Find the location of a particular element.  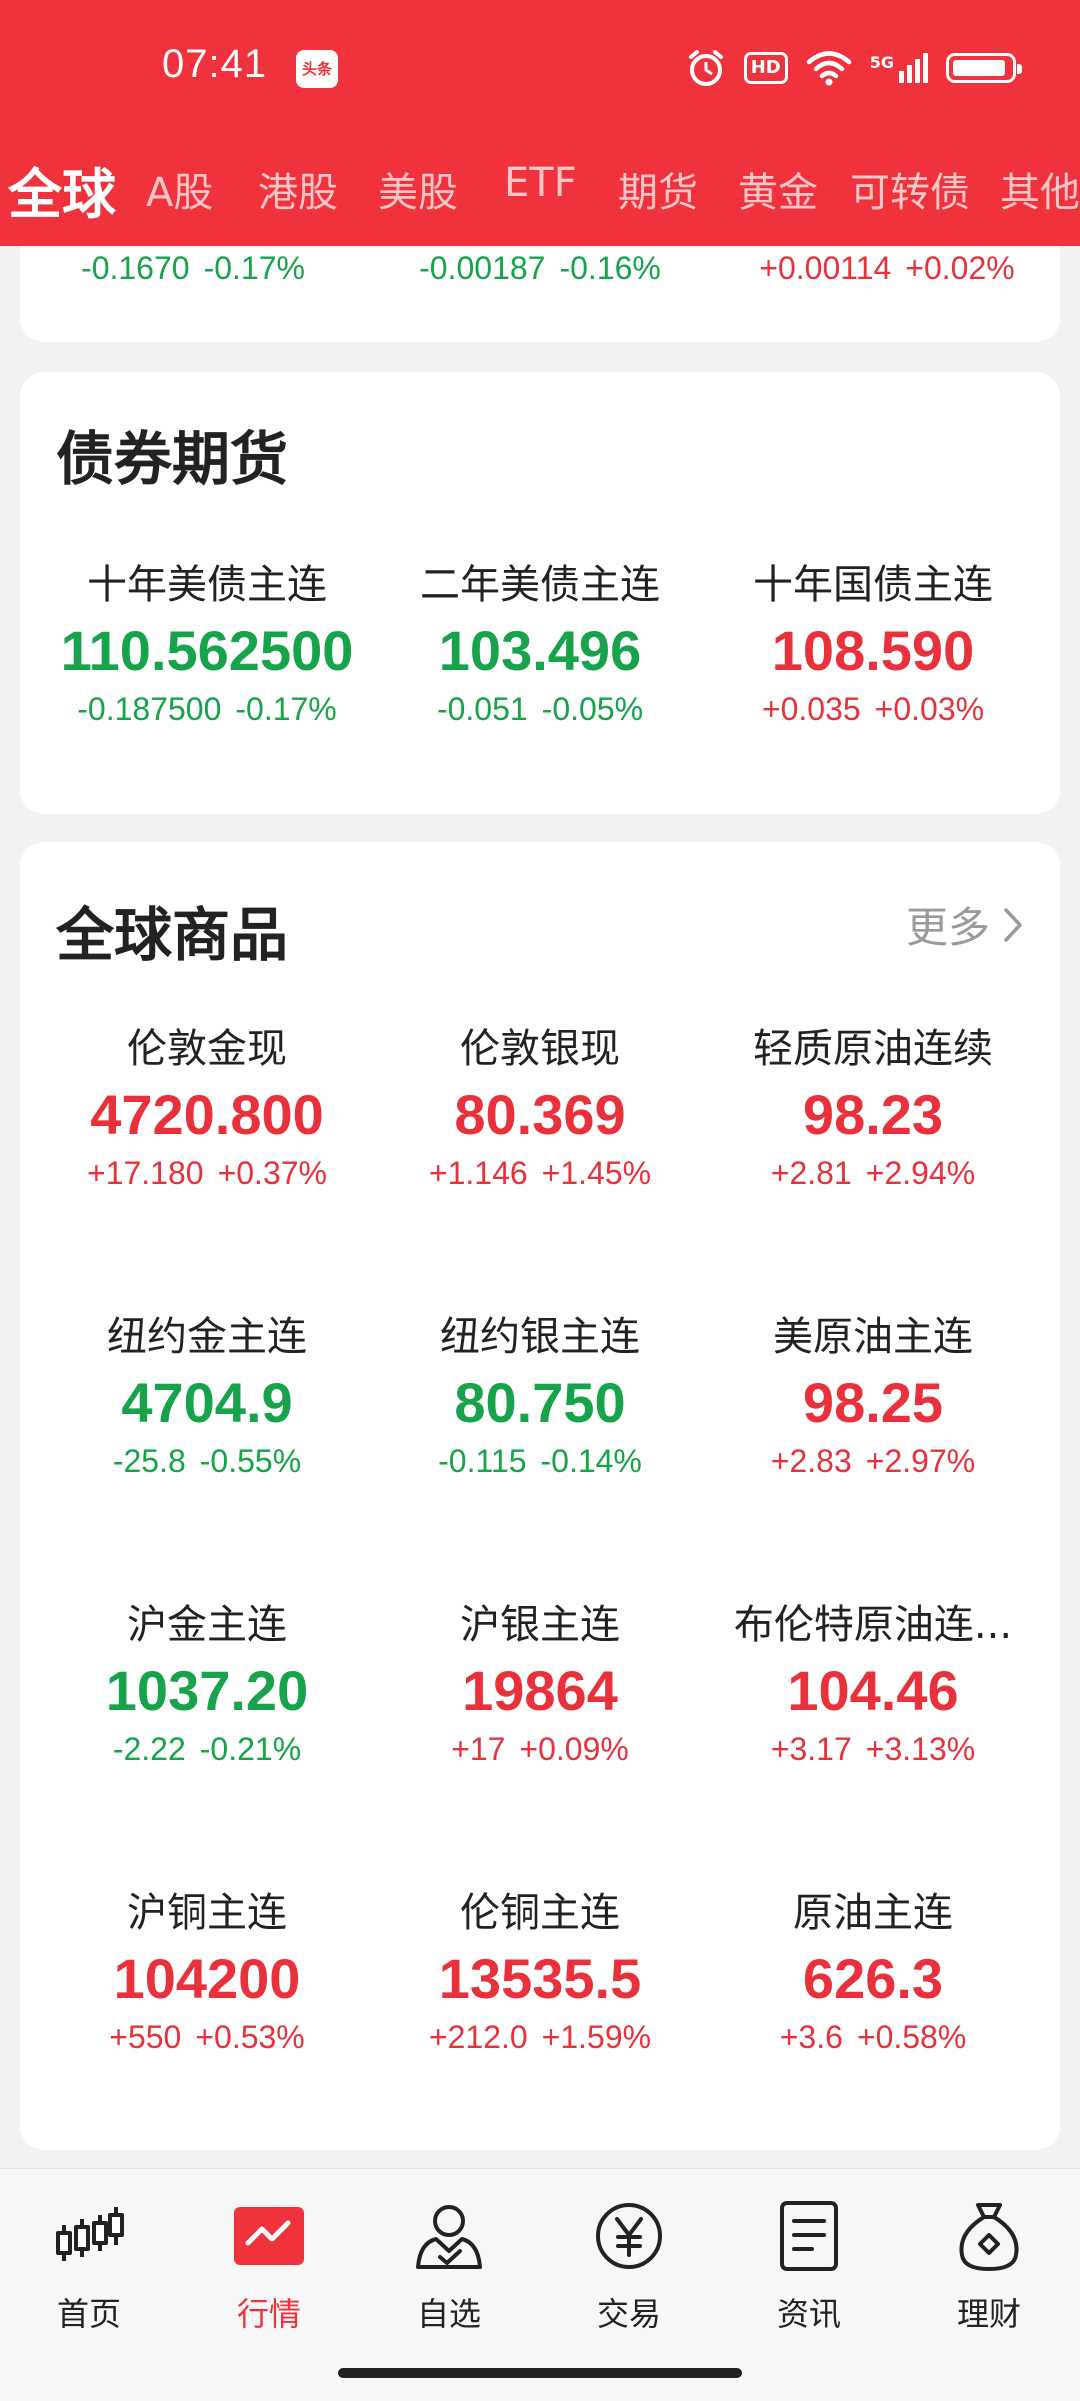

quote-name: 沪金主连 is located at coordinates (207, 1625).